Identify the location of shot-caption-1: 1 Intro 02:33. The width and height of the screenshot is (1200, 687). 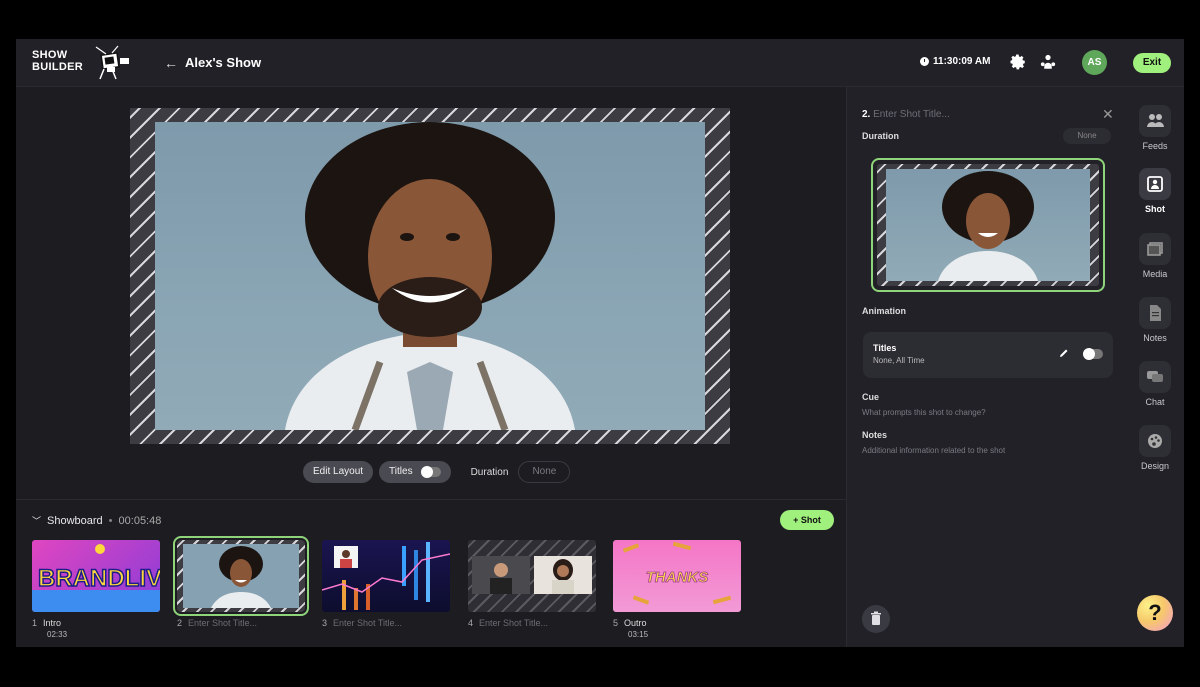
(49, 628).